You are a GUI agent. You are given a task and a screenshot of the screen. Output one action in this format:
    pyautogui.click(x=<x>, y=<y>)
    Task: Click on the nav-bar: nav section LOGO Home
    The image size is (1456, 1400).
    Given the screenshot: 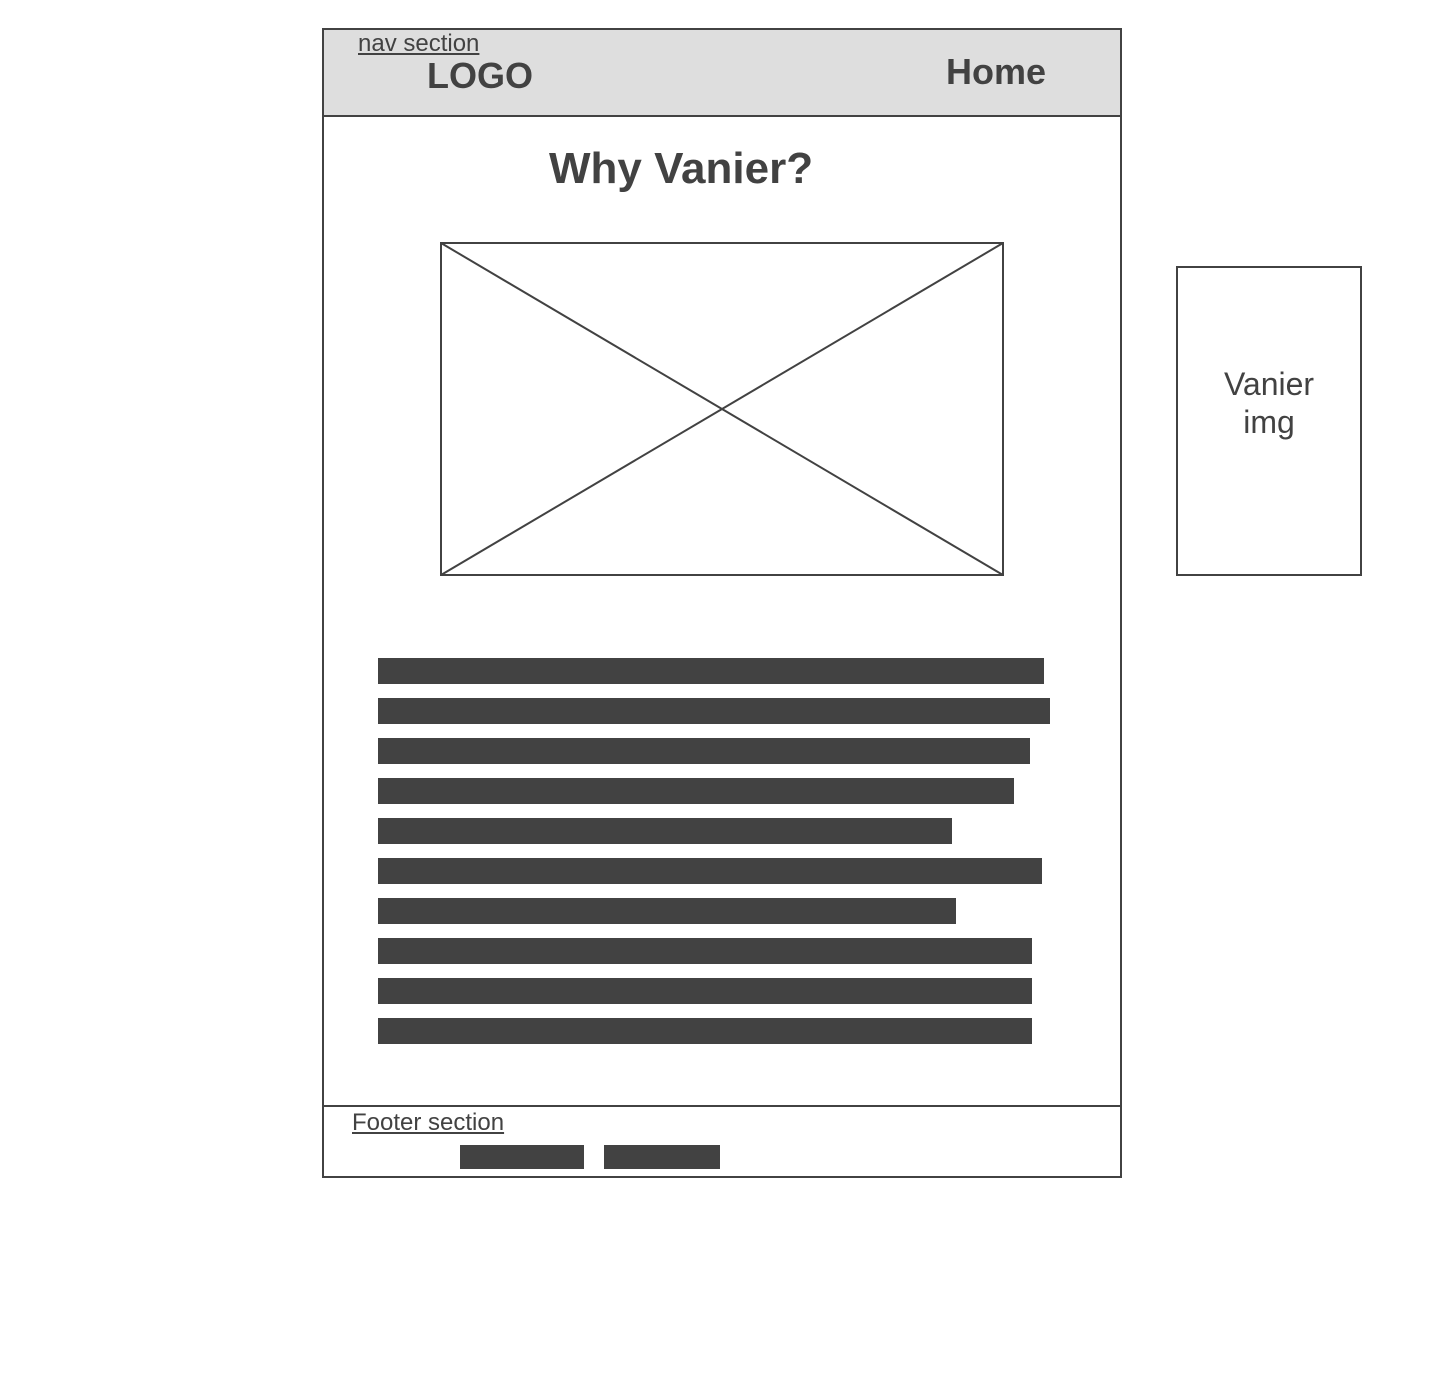 What is the action you would take?
    pyautogui.click(x=722, y=73)
    